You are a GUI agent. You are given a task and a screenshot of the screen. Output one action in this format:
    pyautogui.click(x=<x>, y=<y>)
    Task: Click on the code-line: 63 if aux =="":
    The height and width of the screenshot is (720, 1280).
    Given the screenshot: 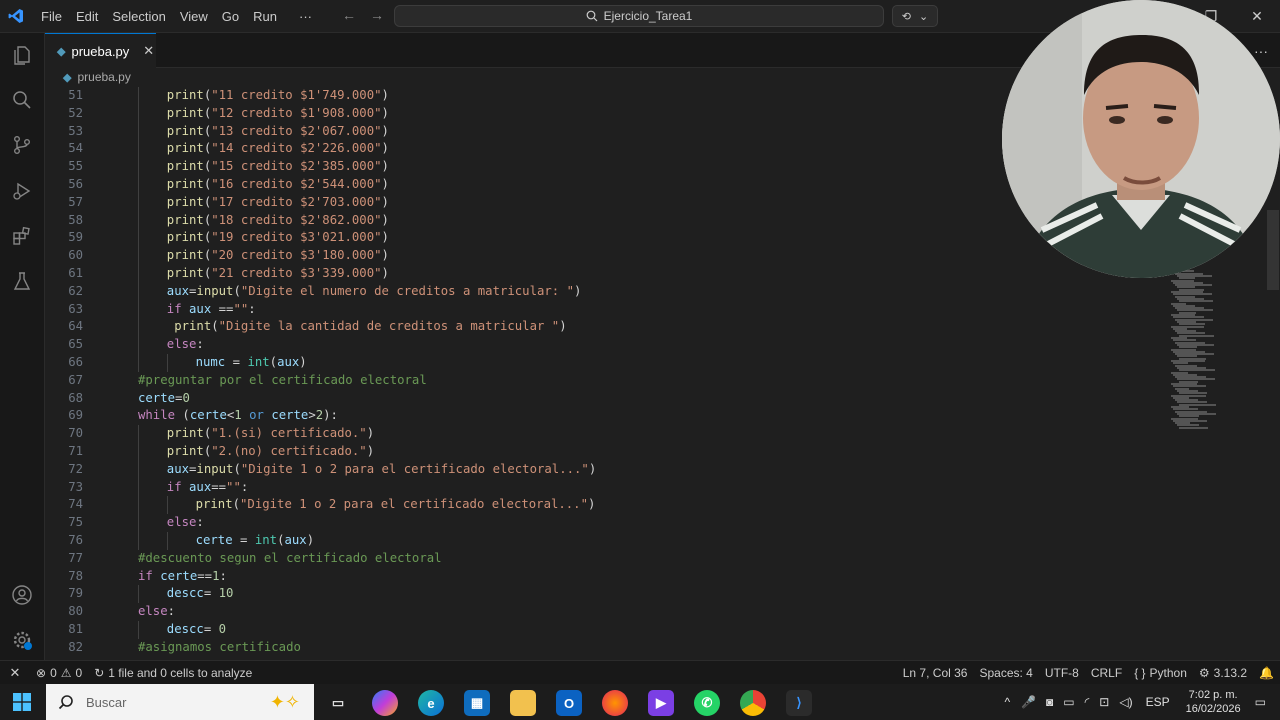 What is the action you would take?
    pyautogui.click(x=595, y=309)
    